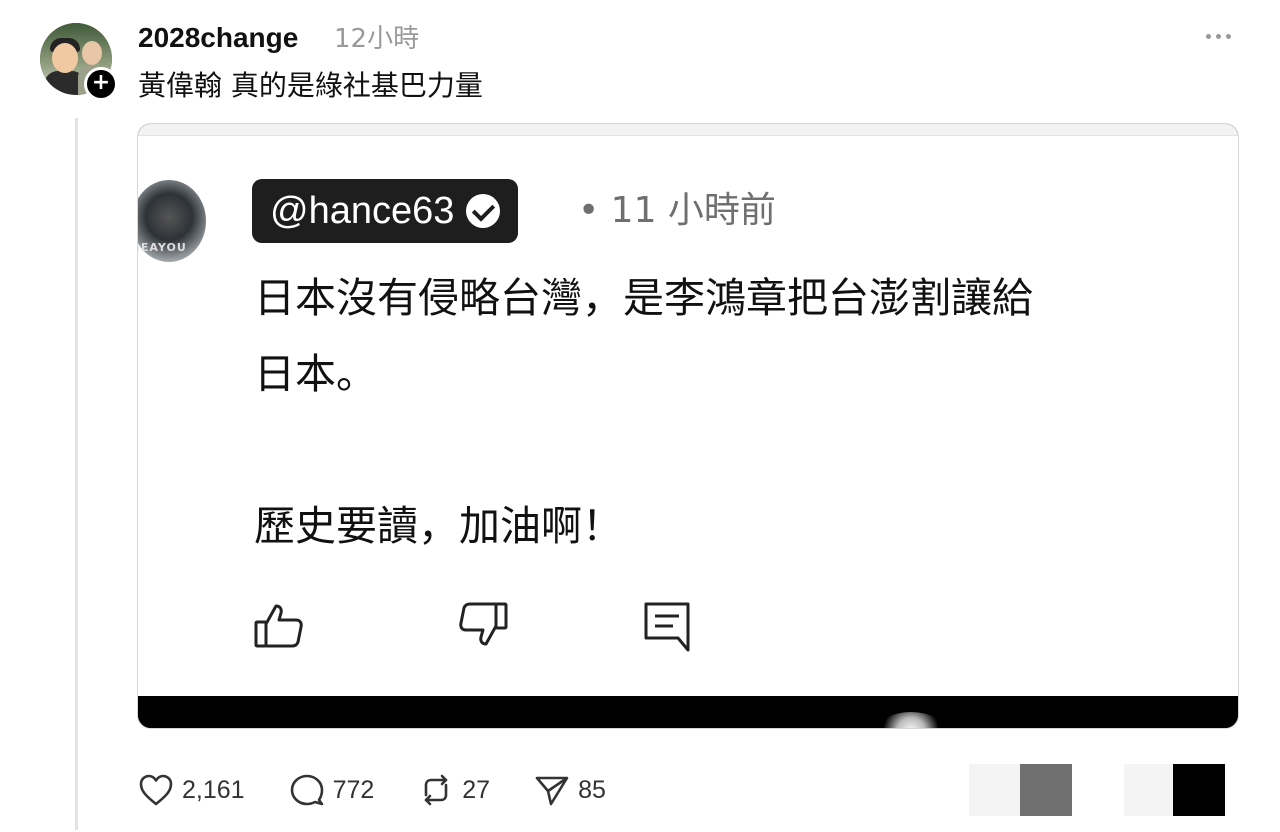  Describe the element at coordinates (688, 712) in the screenshot. I see `video-bottom-bar` at that location.